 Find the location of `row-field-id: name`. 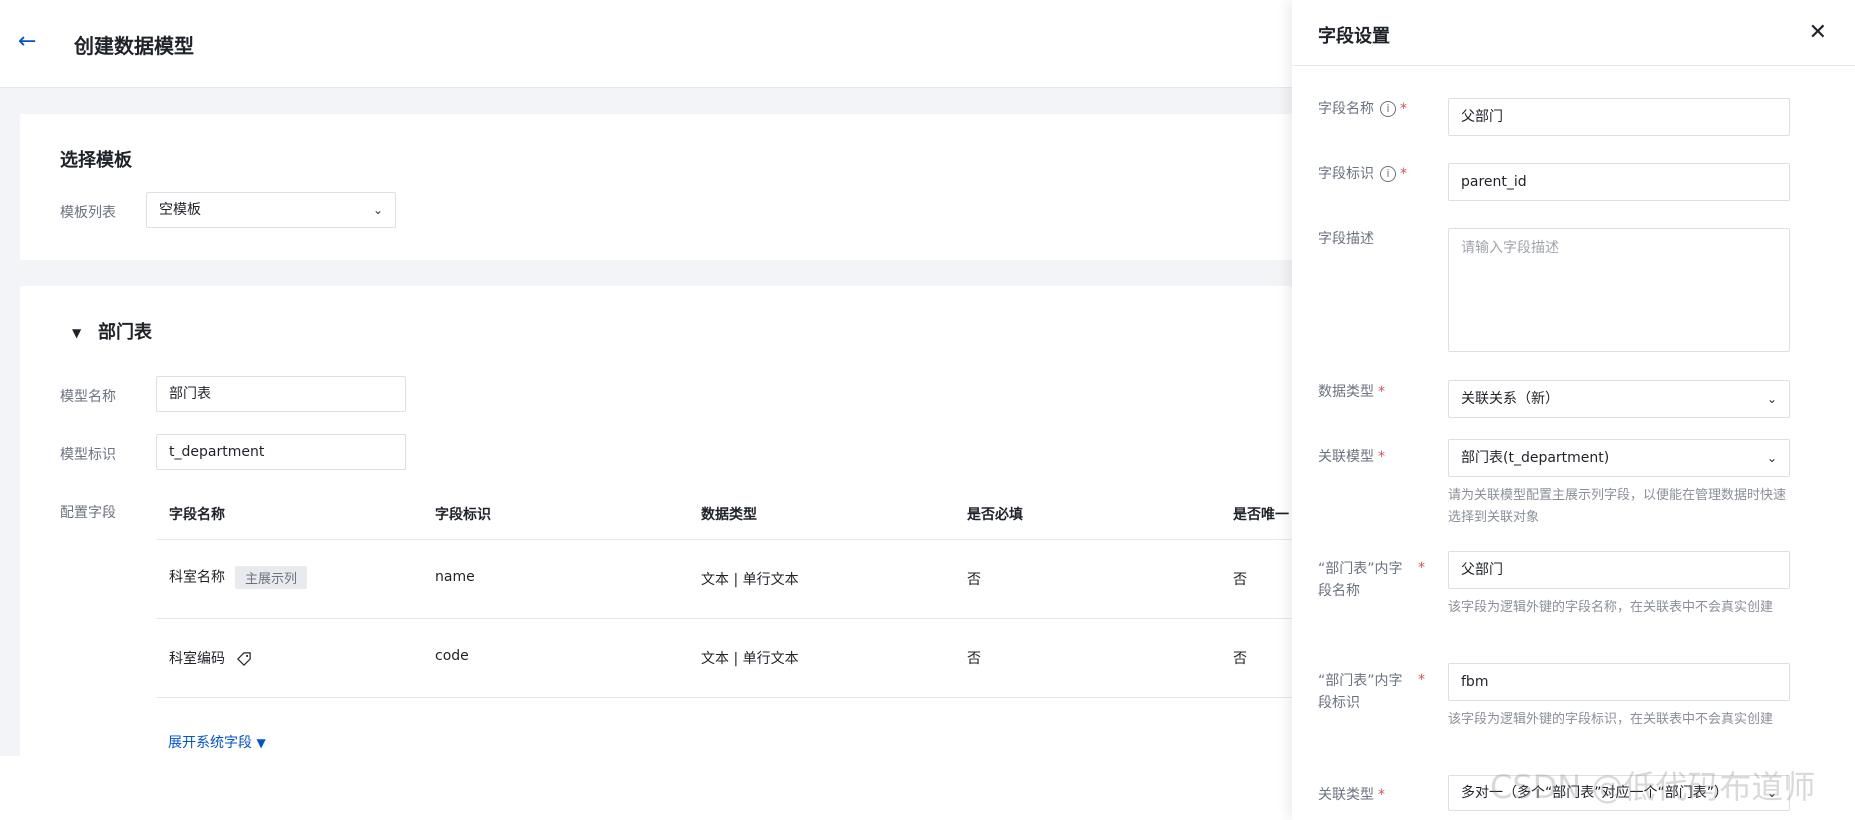

row-field-id: name is located at coordinates (455, 577).